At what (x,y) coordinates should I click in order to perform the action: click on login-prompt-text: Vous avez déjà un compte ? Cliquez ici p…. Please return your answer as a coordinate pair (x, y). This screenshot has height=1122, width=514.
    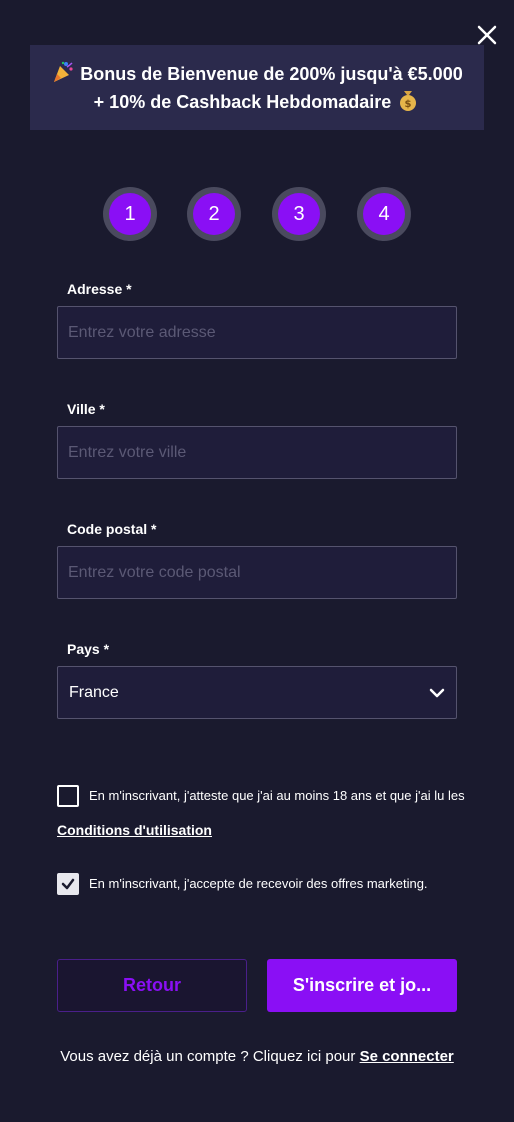
    Looking at the image, I should click on (208, 1056).